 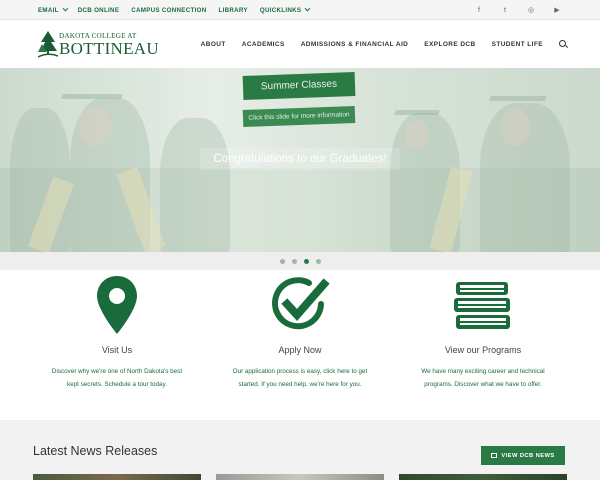 I want to click on instagram-icon: ◎, so click(x=531, y=10).